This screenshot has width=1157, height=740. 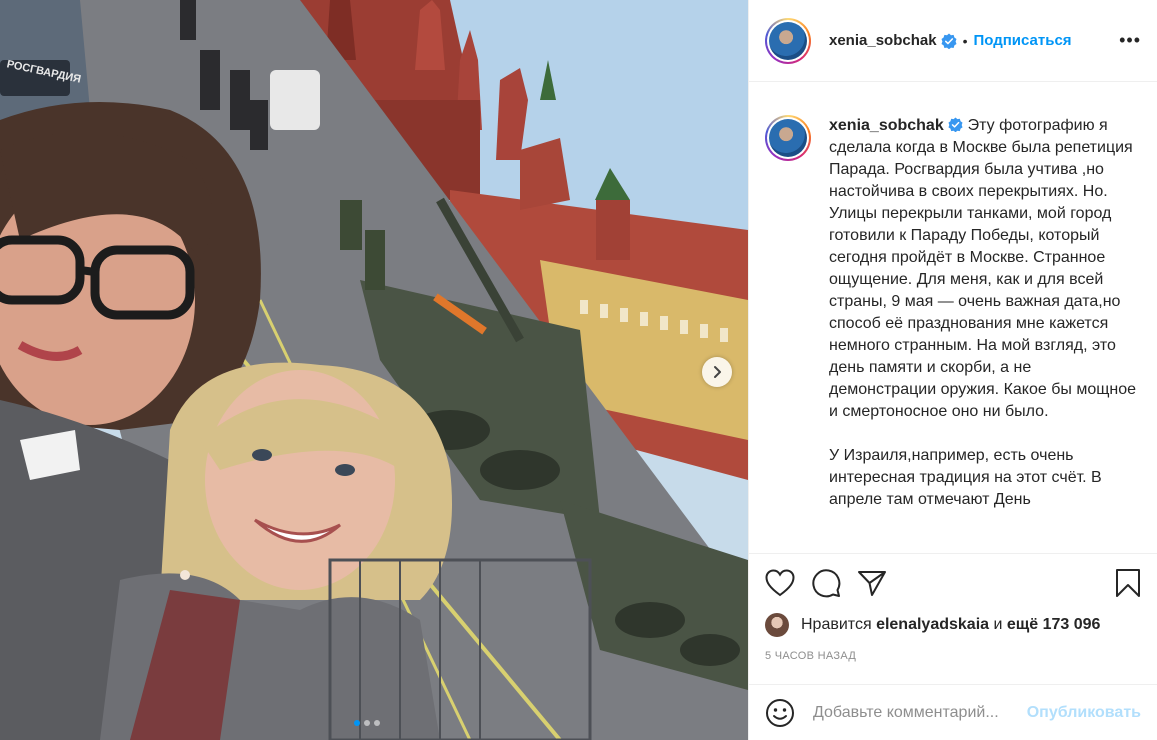 I want to click on emoji-button, so click(x=780, y=713).